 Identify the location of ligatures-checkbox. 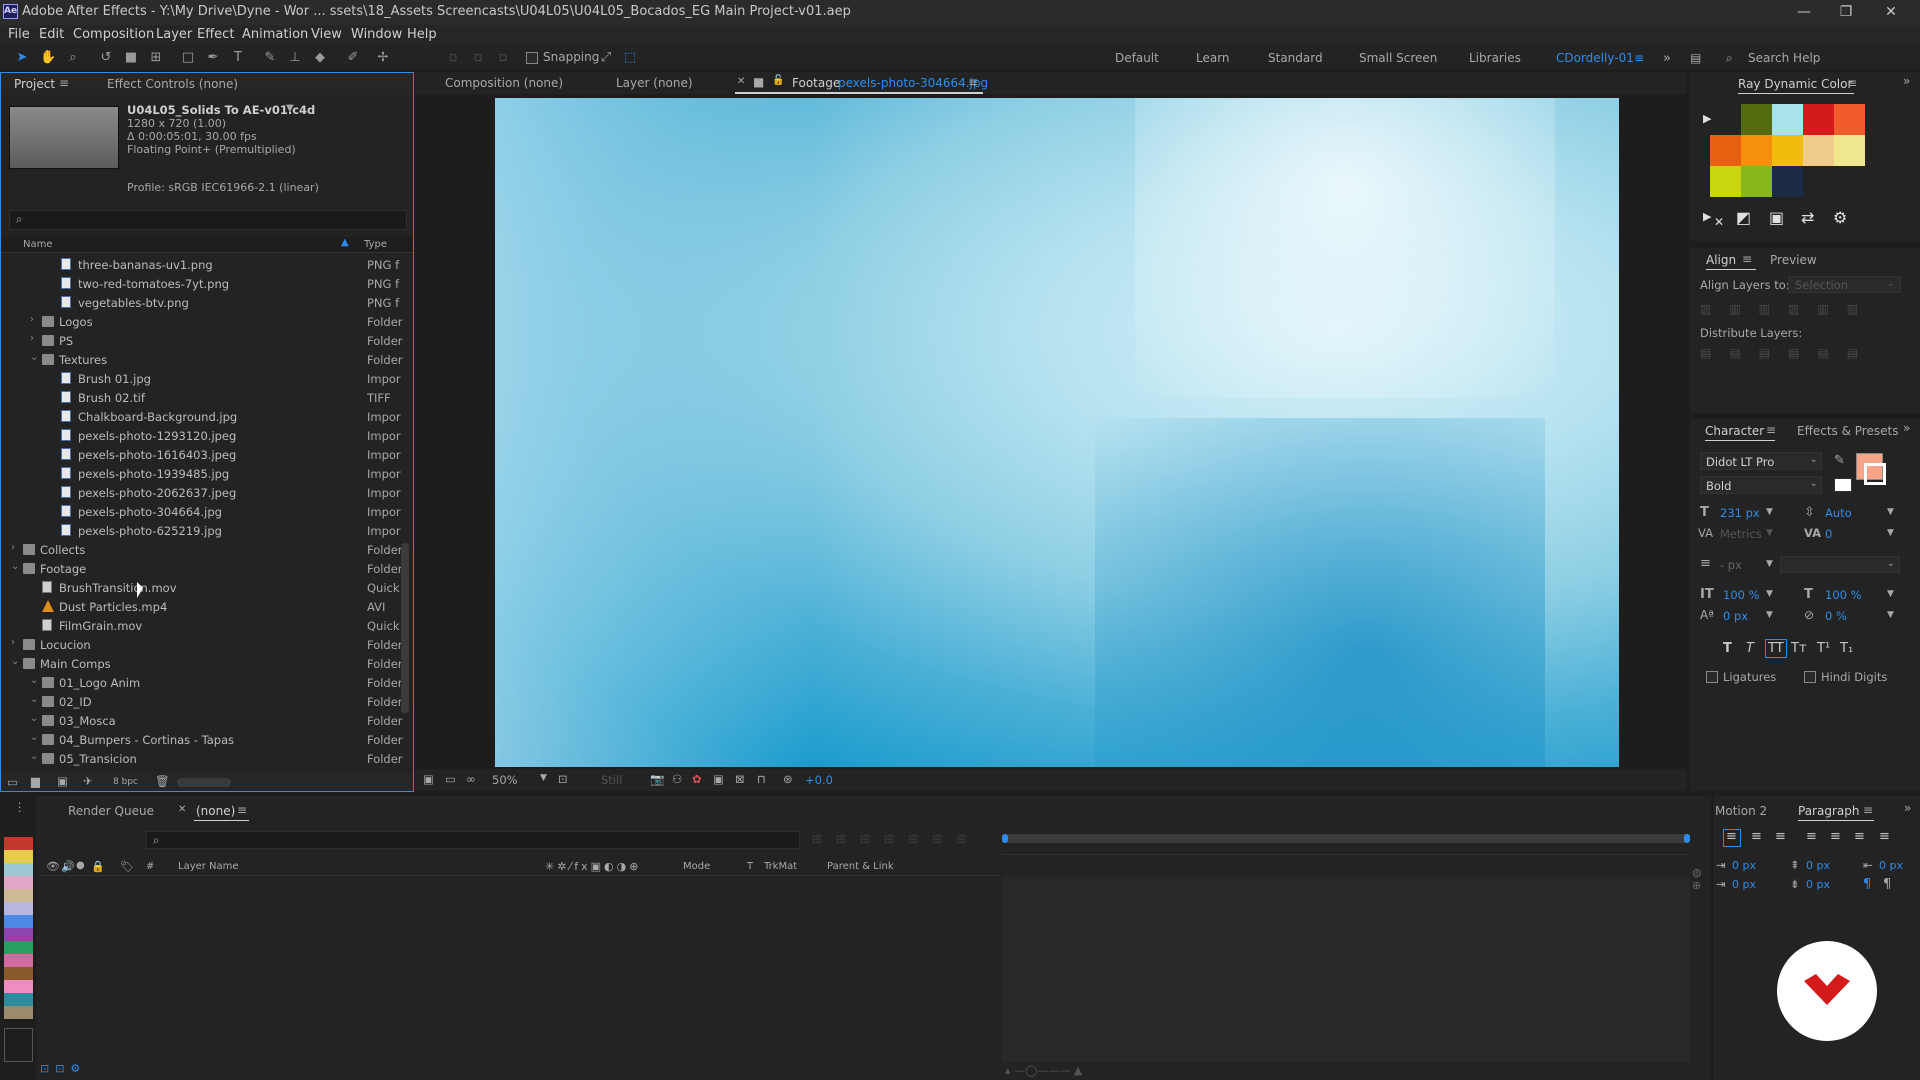
(1712, 677).